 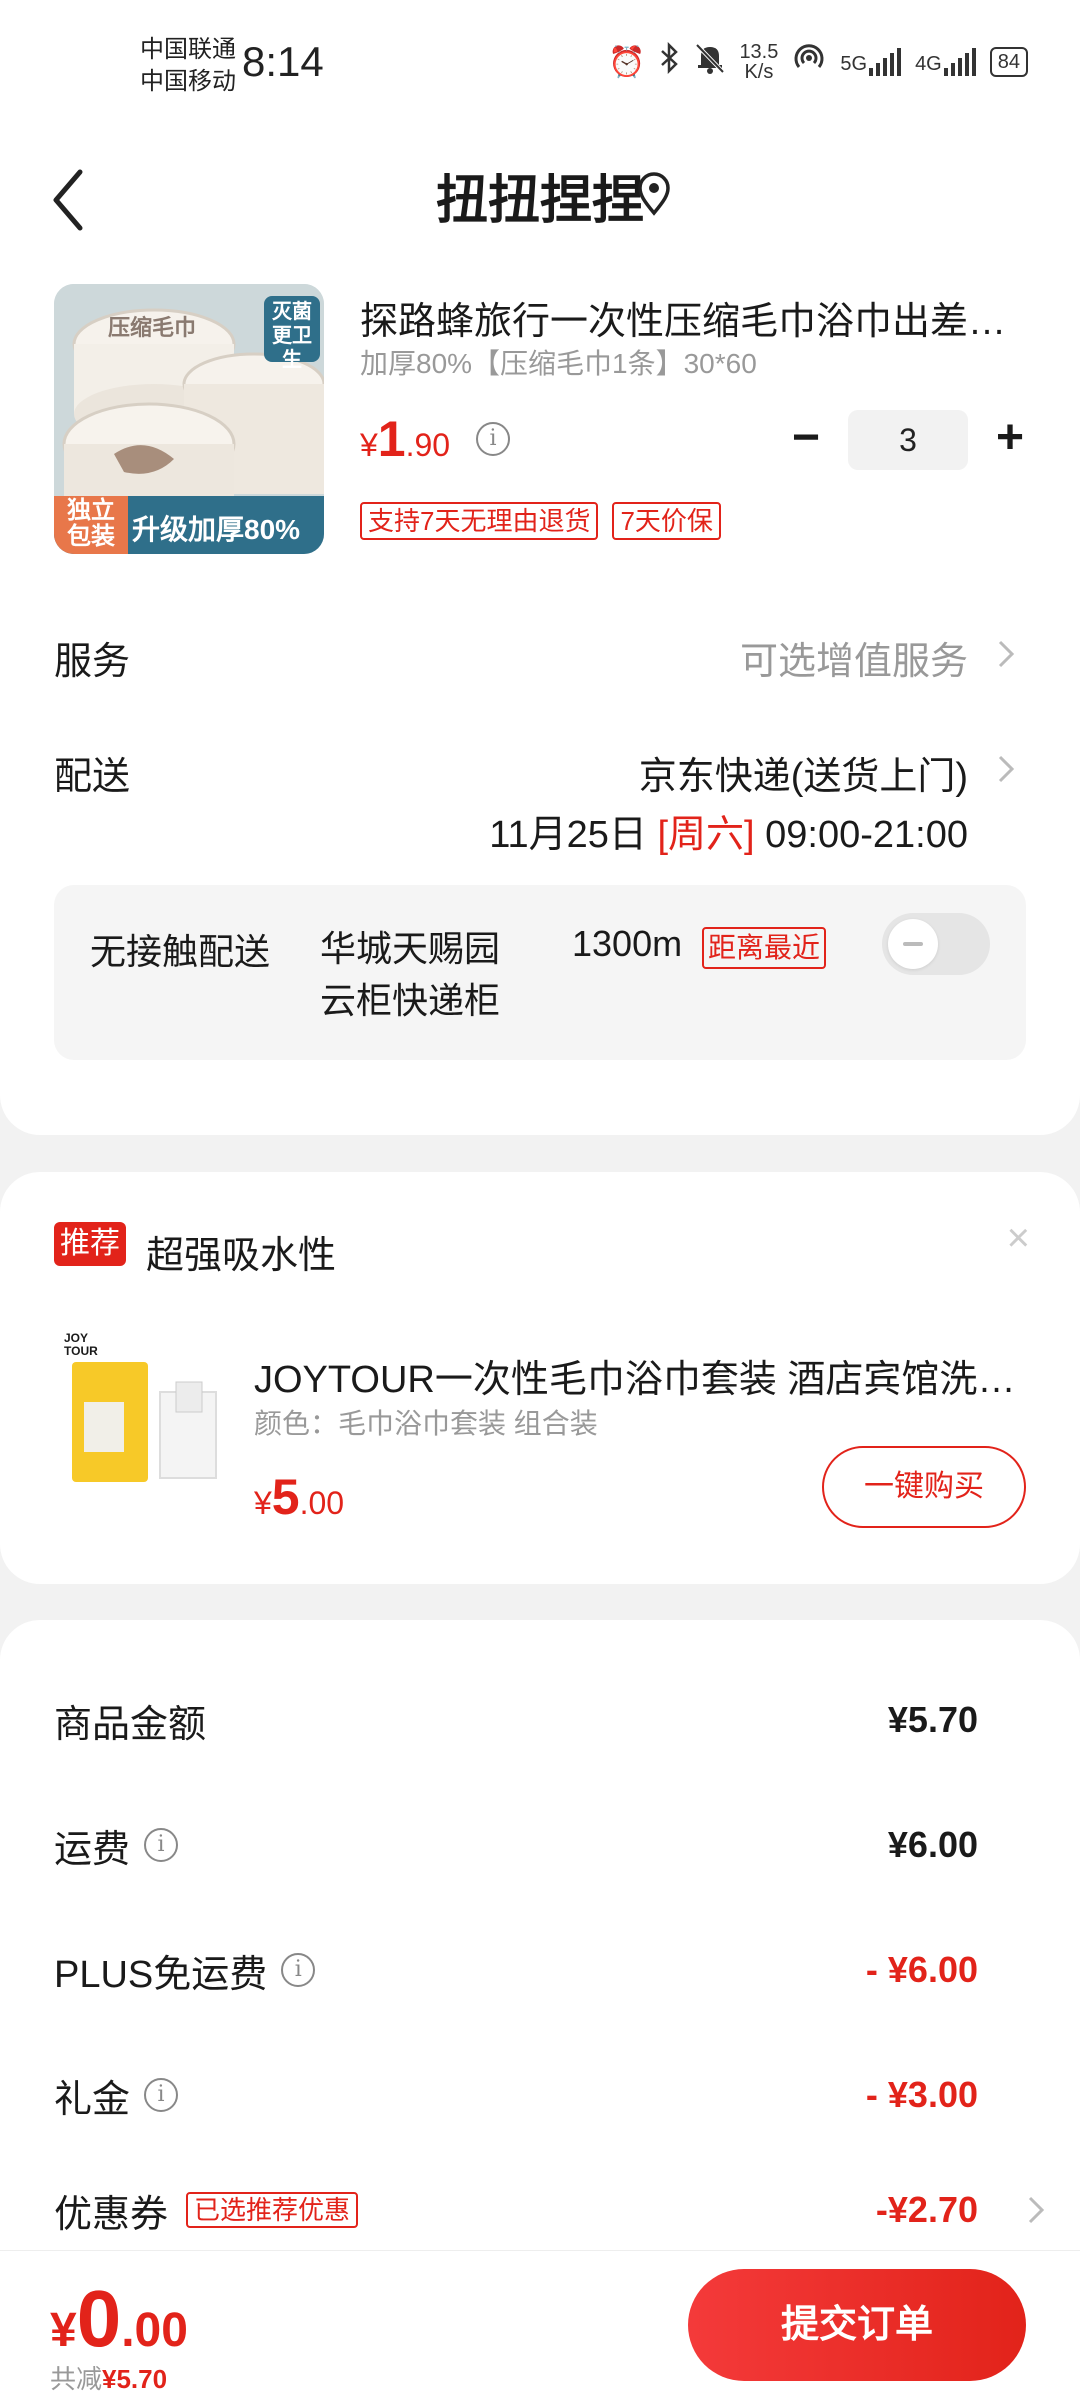 What do you see at coordinates (924, 1487) in the screenshot?
I see `one-click-buy-button: 一键购买` at bounding box center [924, 1487].